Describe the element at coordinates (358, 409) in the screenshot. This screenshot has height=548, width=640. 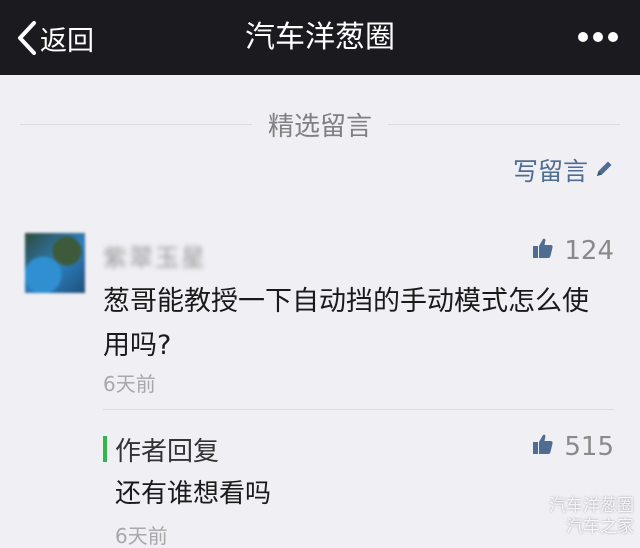
I see `reply-divider` at that location.